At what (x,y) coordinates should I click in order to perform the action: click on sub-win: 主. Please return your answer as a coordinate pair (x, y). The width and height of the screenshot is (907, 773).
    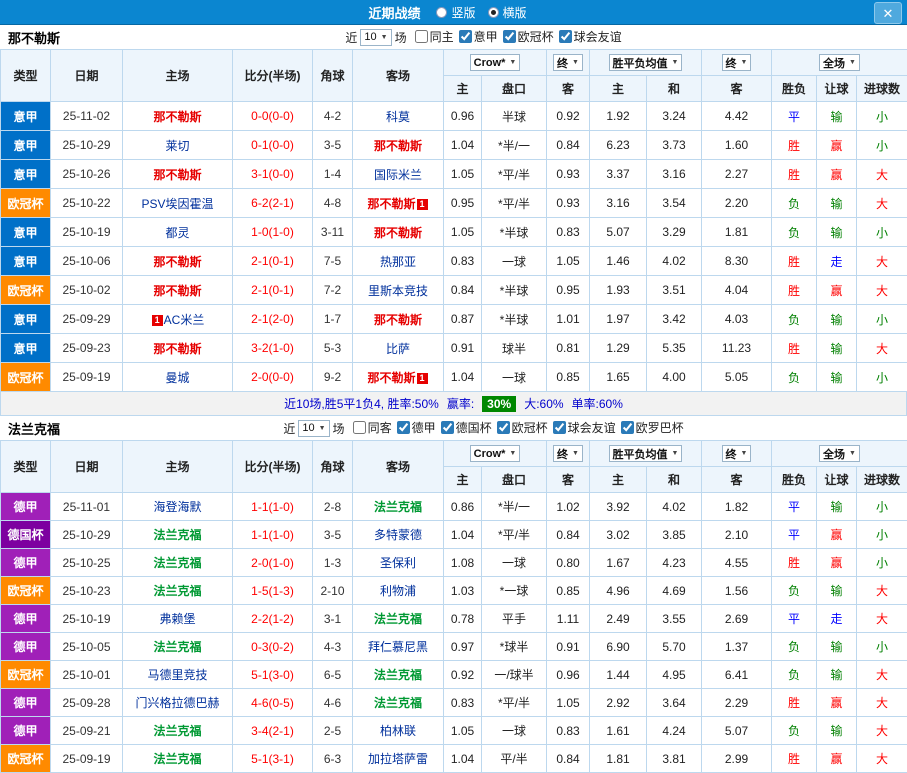
    Looking at the image, I should click on (618, 480).